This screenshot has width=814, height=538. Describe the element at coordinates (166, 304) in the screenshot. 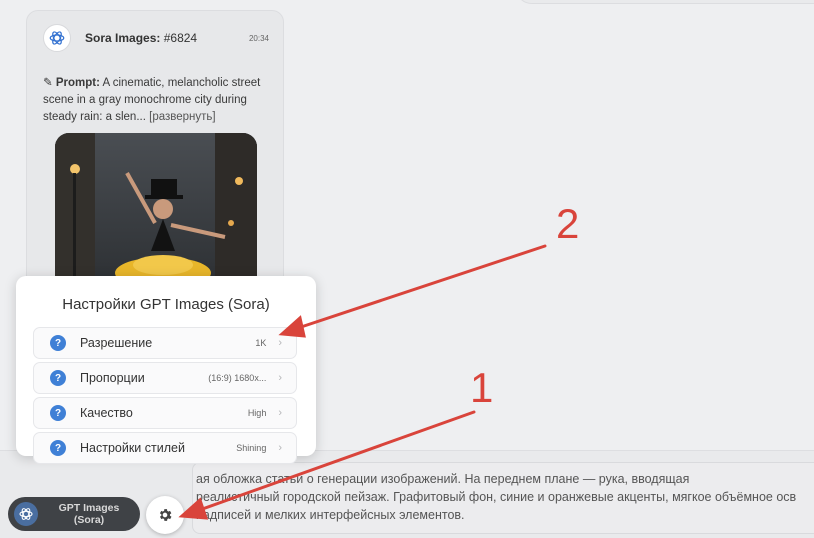

I see `popup-title: Настройки GPT Images (Sora)` at that location.